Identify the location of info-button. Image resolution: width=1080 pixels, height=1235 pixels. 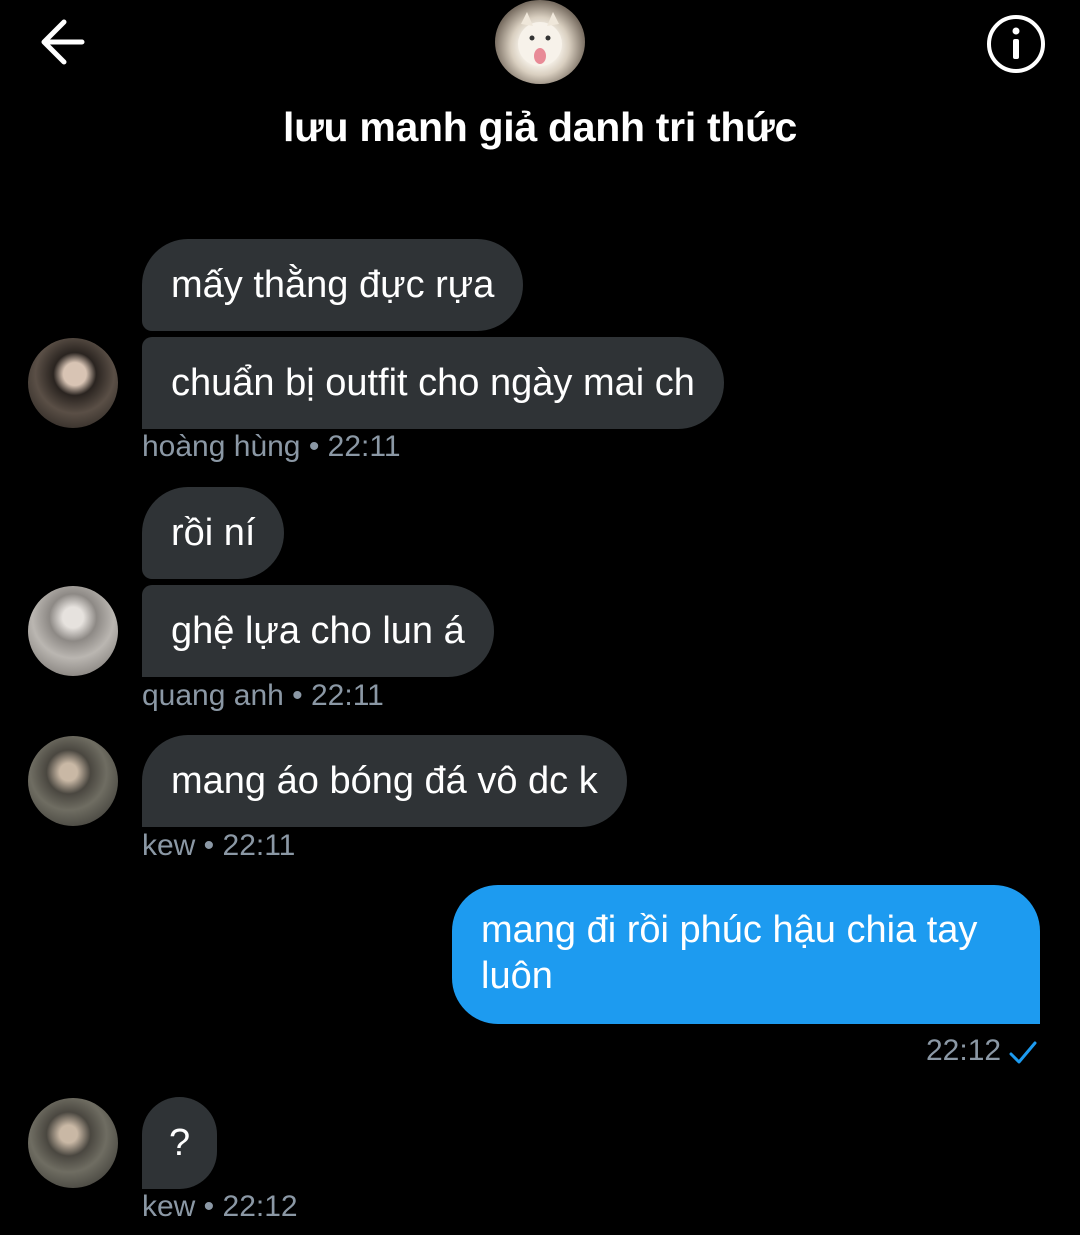
(1016, 44).